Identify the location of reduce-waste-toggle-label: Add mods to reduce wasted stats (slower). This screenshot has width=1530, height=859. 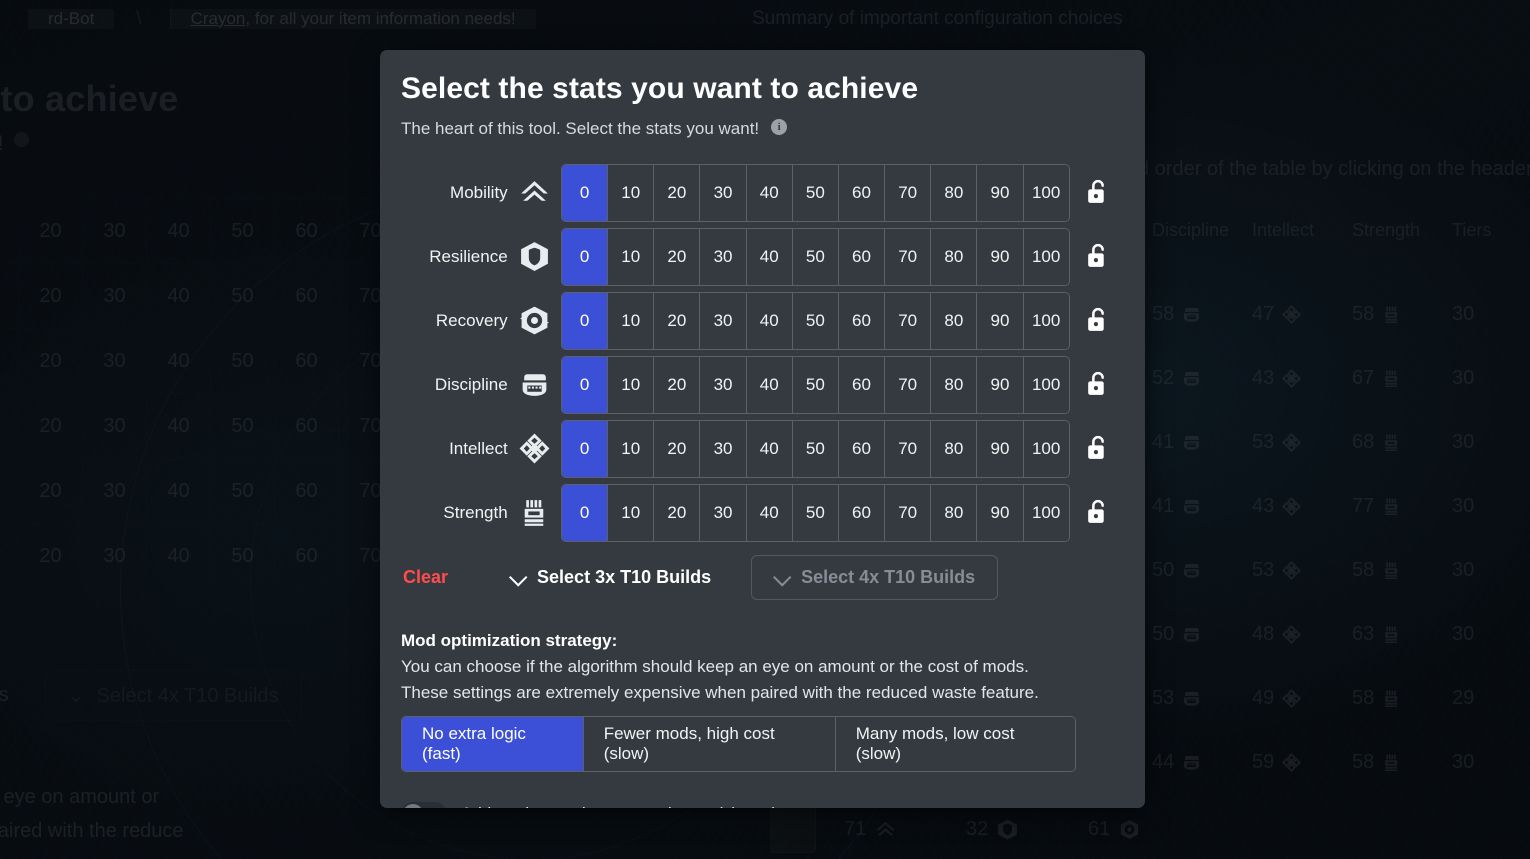
(619, 806).